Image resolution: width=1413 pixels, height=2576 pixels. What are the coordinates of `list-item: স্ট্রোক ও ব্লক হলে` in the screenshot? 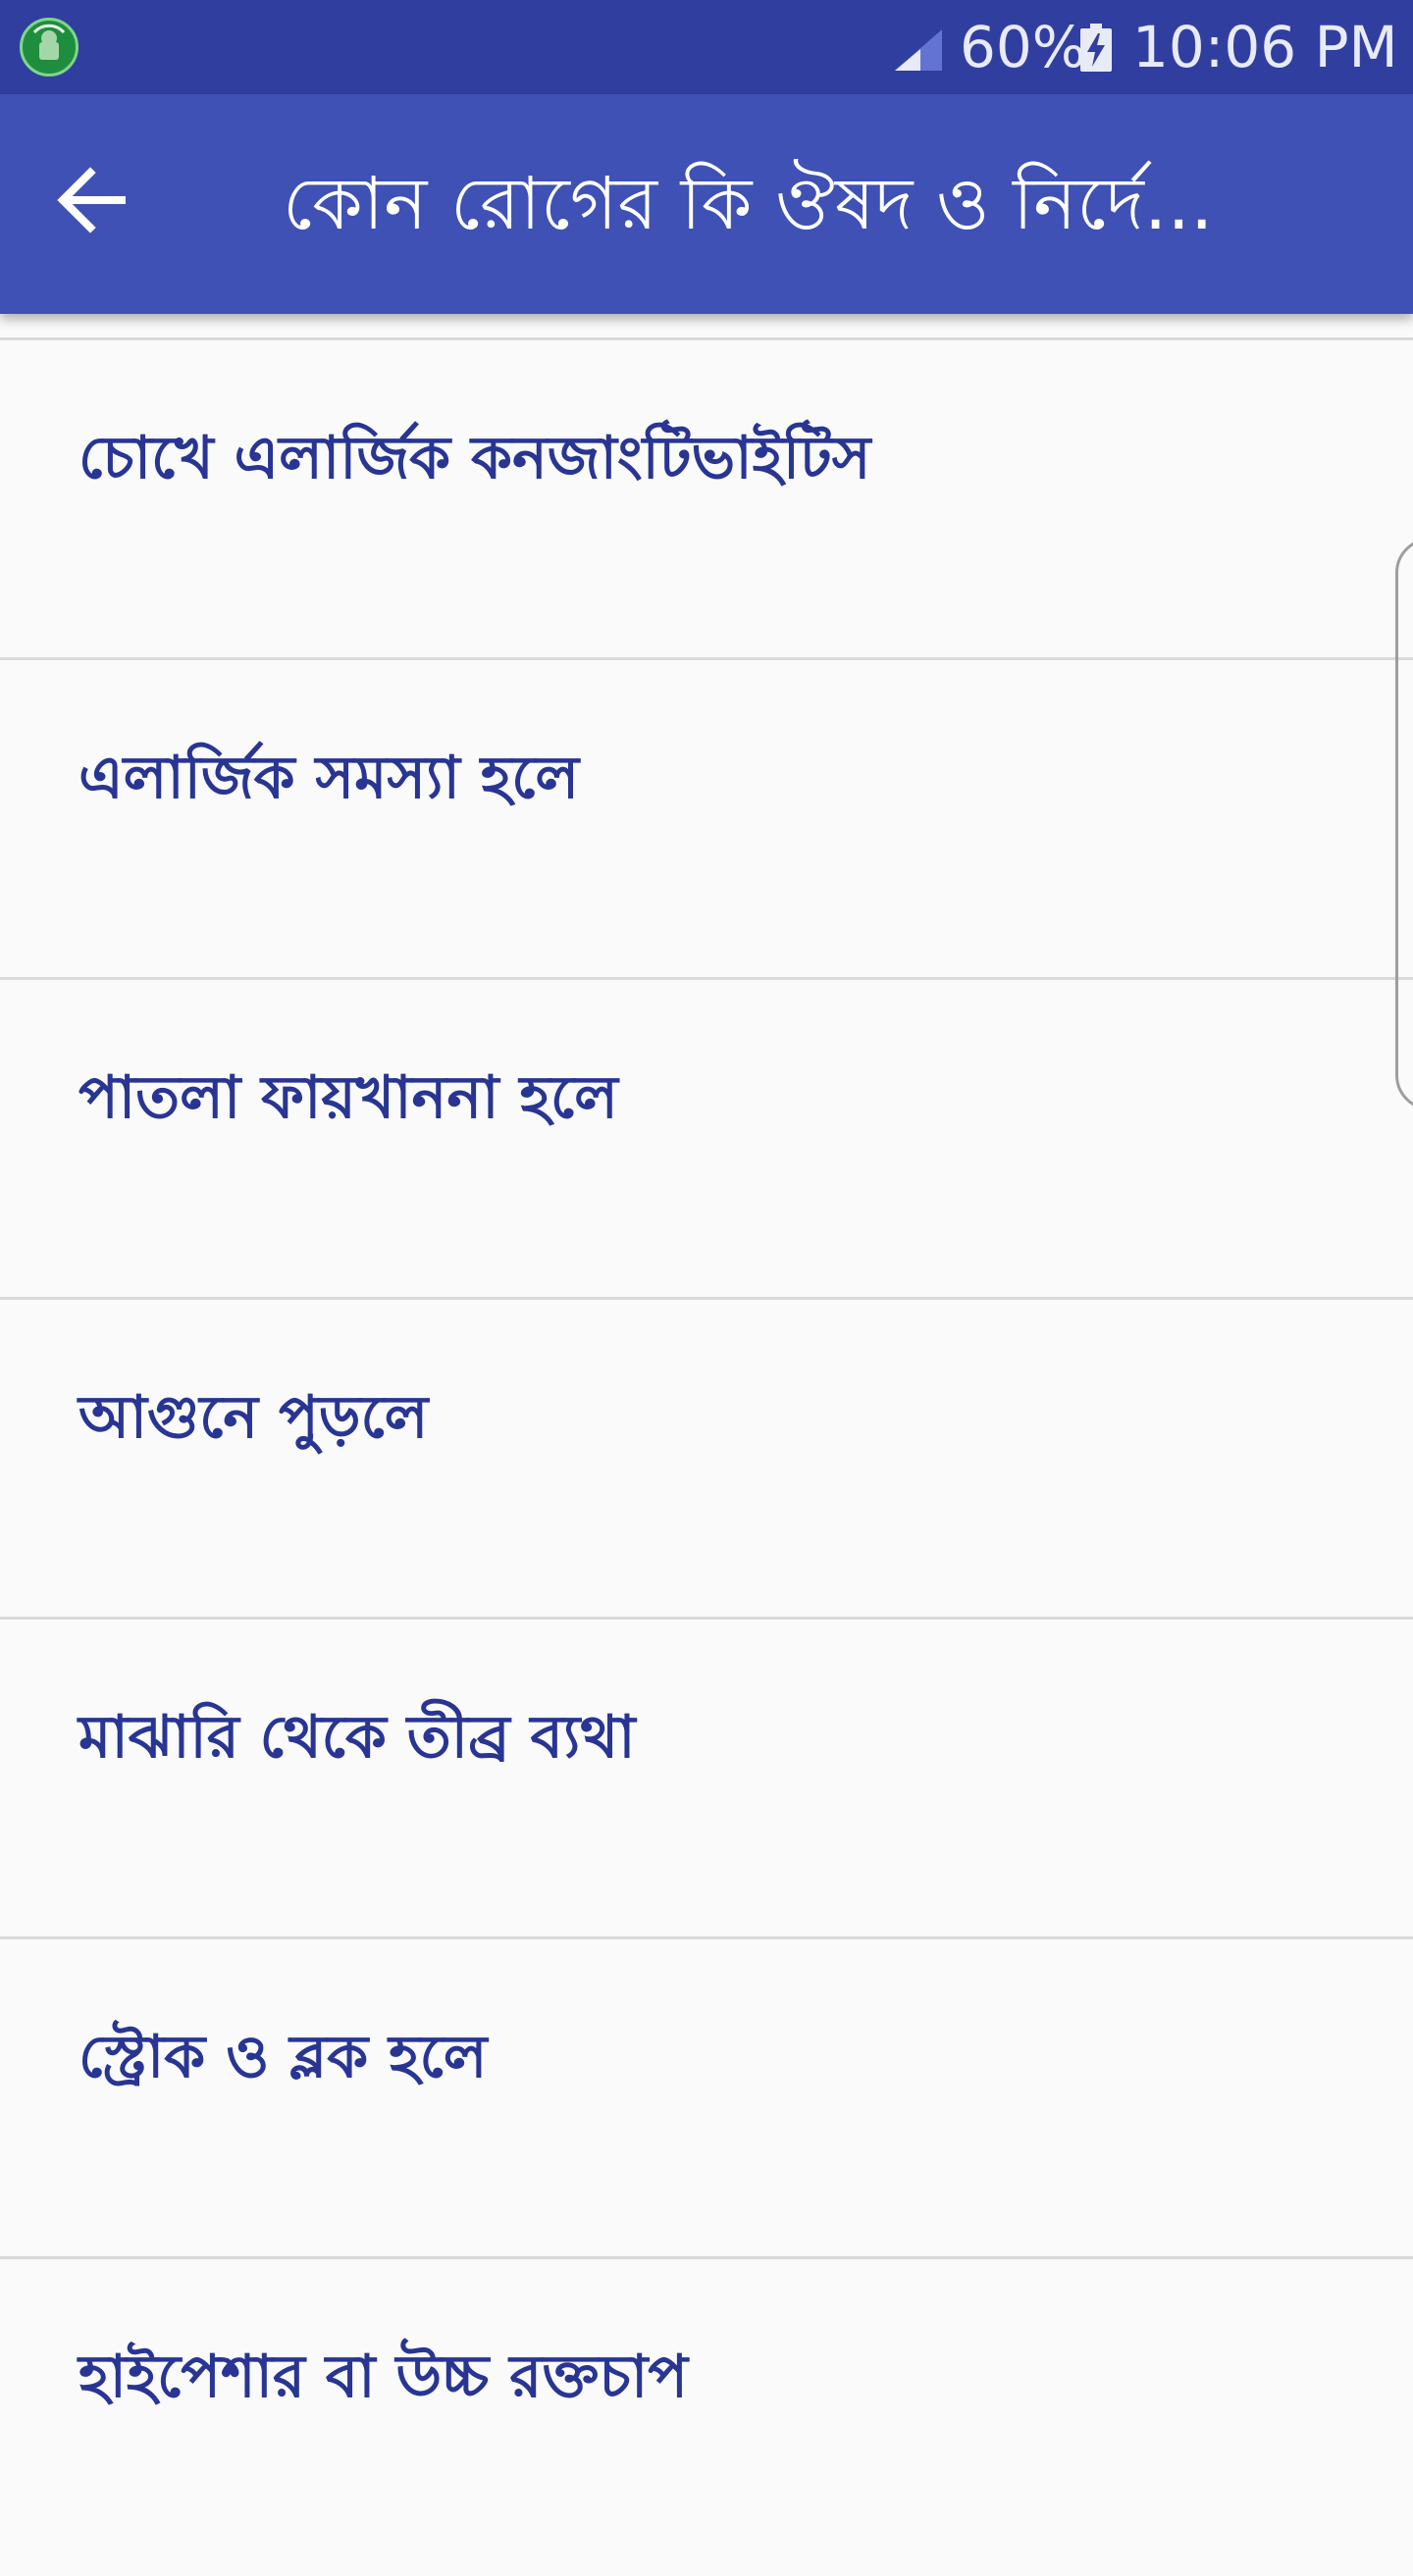 It's located at (706, 2096).